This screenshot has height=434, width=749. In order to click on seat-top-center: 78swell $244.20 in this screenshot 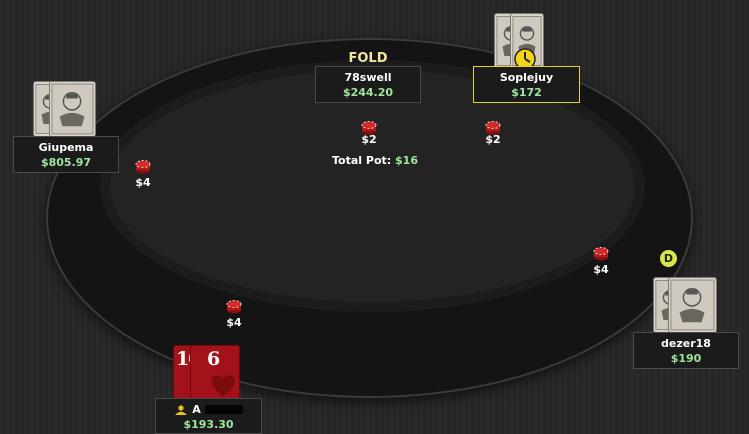, I will do `click(368, 84)`.